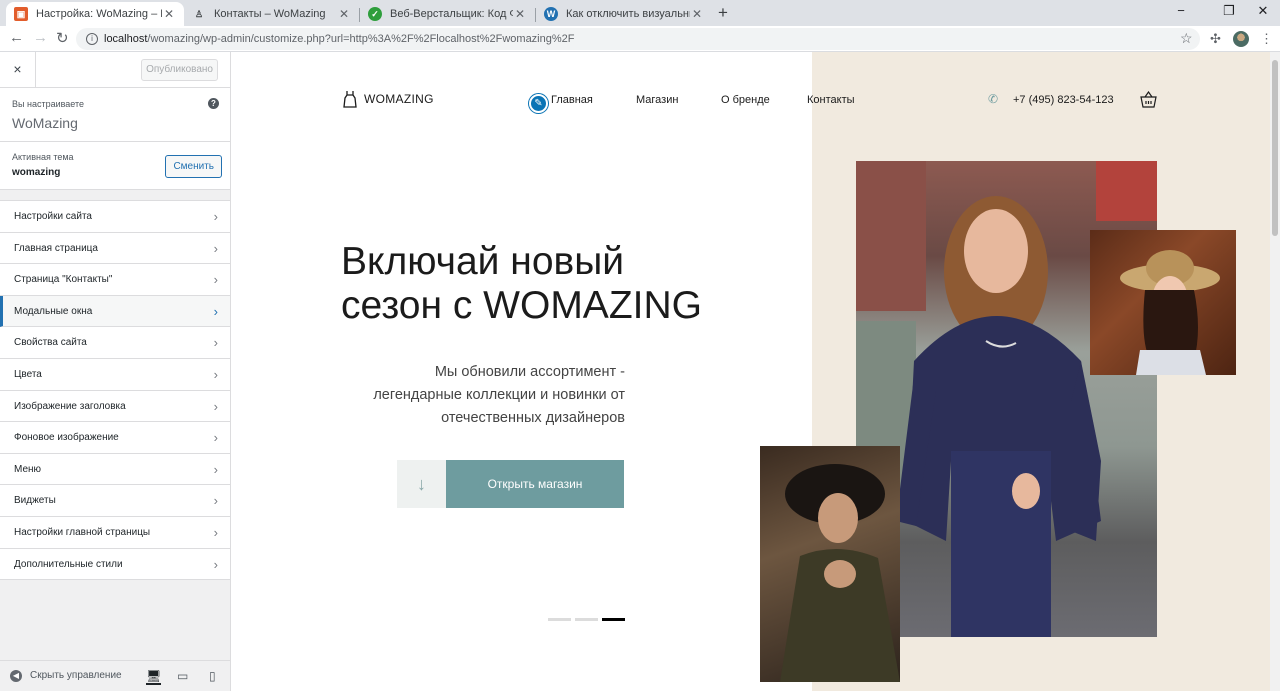 This screenshot has height=691, width=1280. I want to click on section-label: Свойства сайта, so click(50, 343).